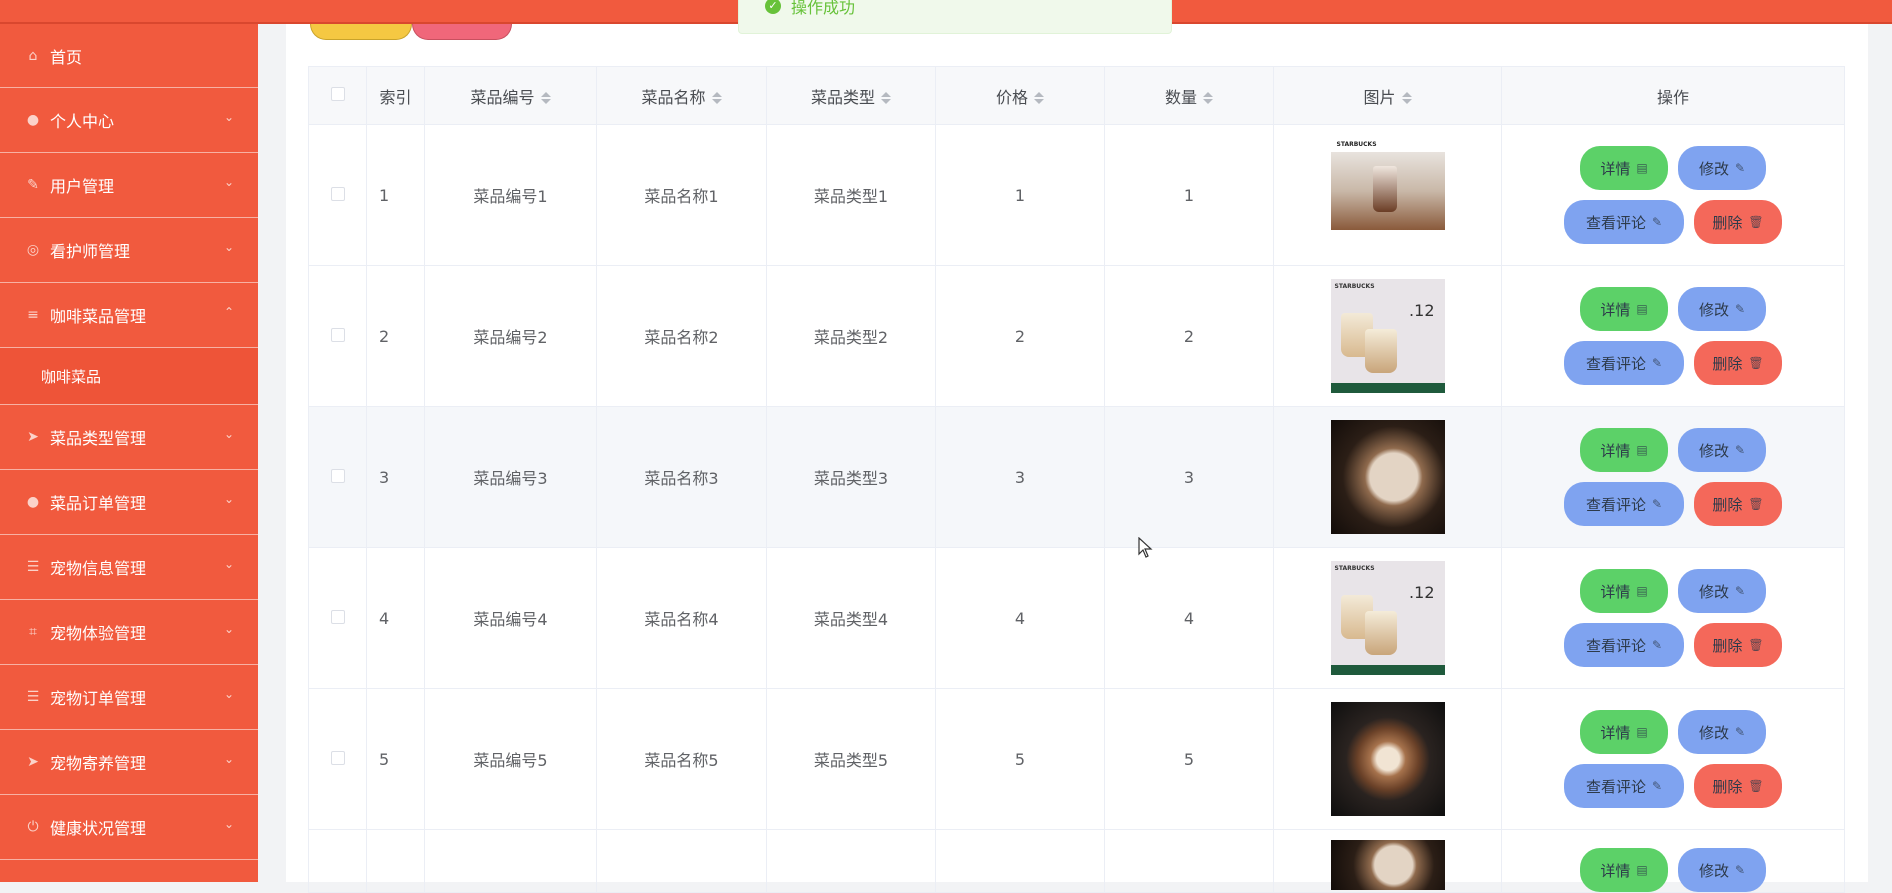 Image resolution: width=1892 pixels, height=893 pixels. I want to click on header-name: 菜品名称, so click(681, 95).